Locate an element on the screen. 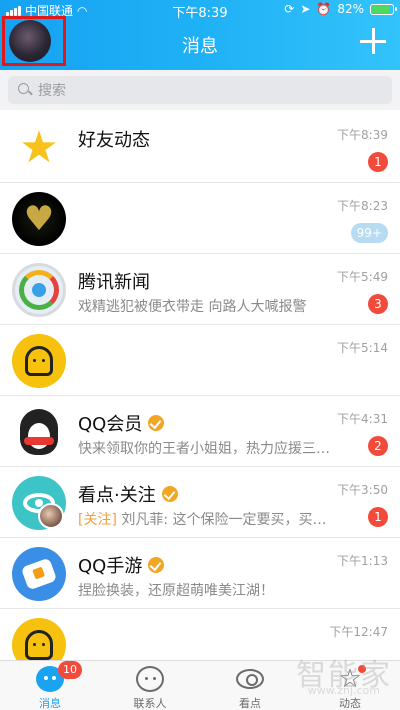  follow-tag: [关注] is located at coordinates (97, 520).